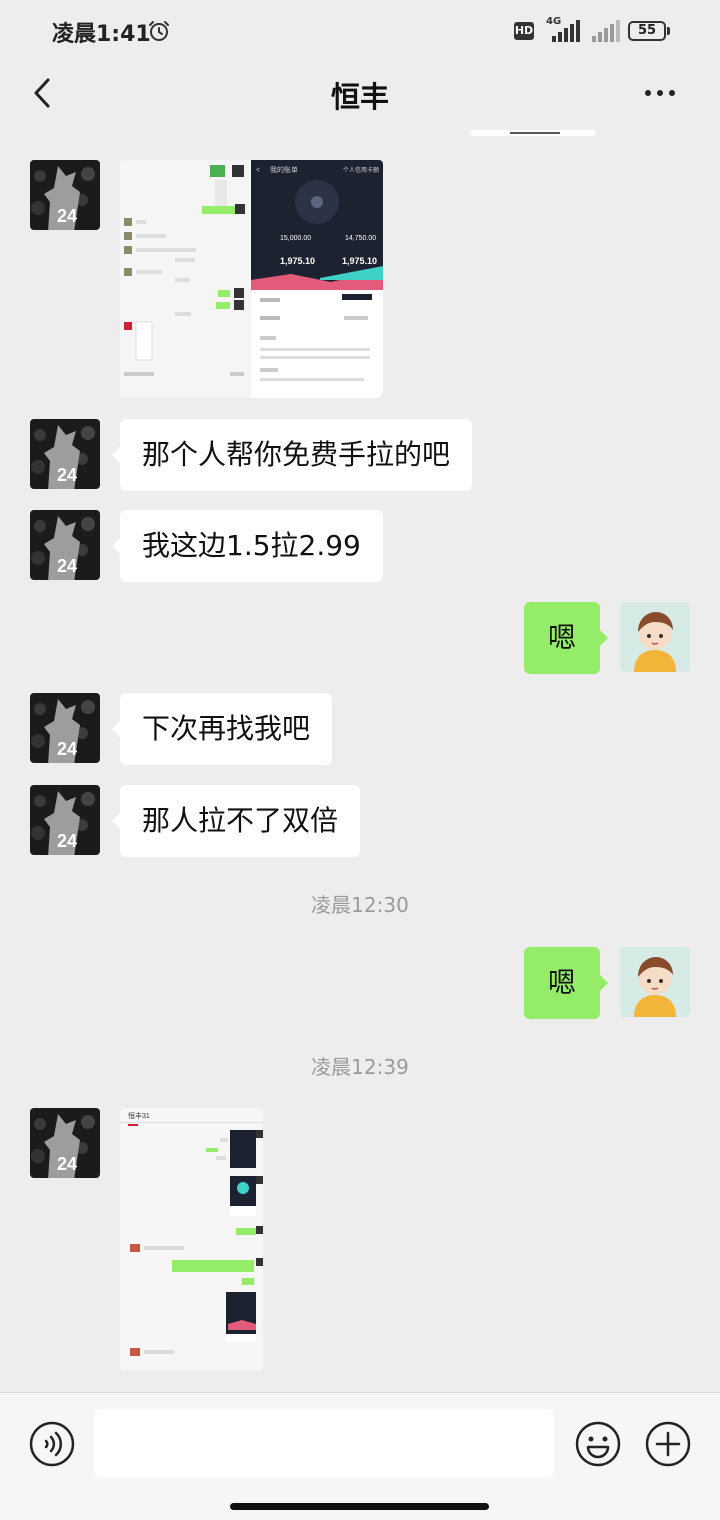 This screenshot has height=1520, width=720. I want to click on thumb-amount-3: 1,975.10, so click(297, 261).